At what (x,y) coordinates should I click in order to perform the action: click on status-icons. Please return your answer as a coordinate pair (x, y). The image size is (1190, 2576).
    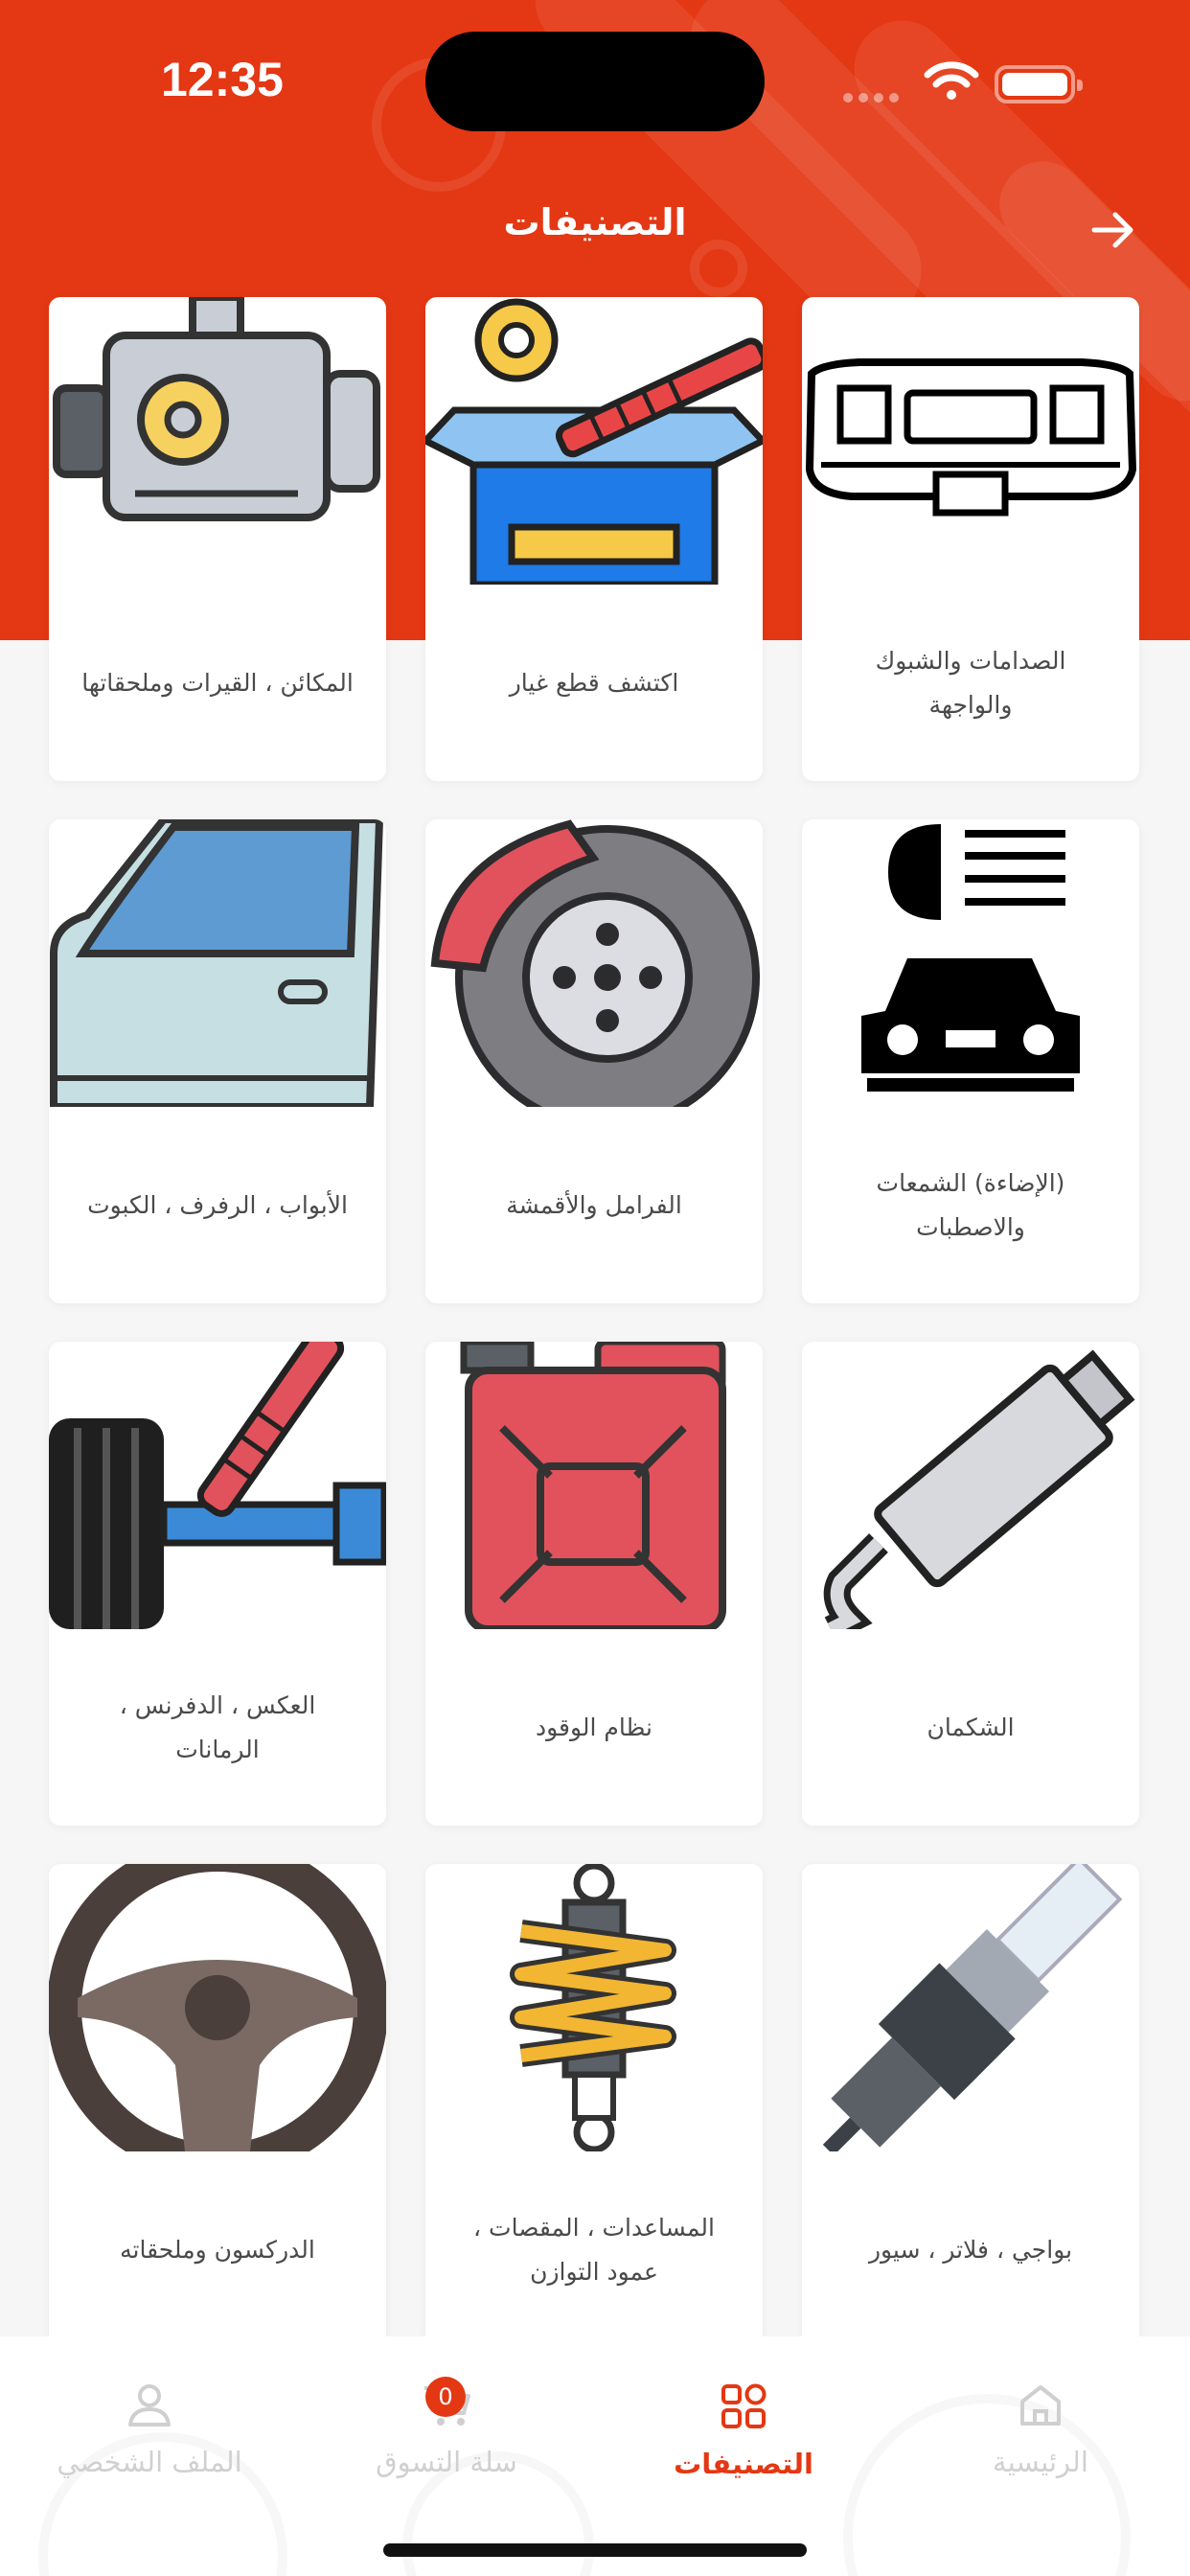
    Looking at the image, I should click on (963, 81).